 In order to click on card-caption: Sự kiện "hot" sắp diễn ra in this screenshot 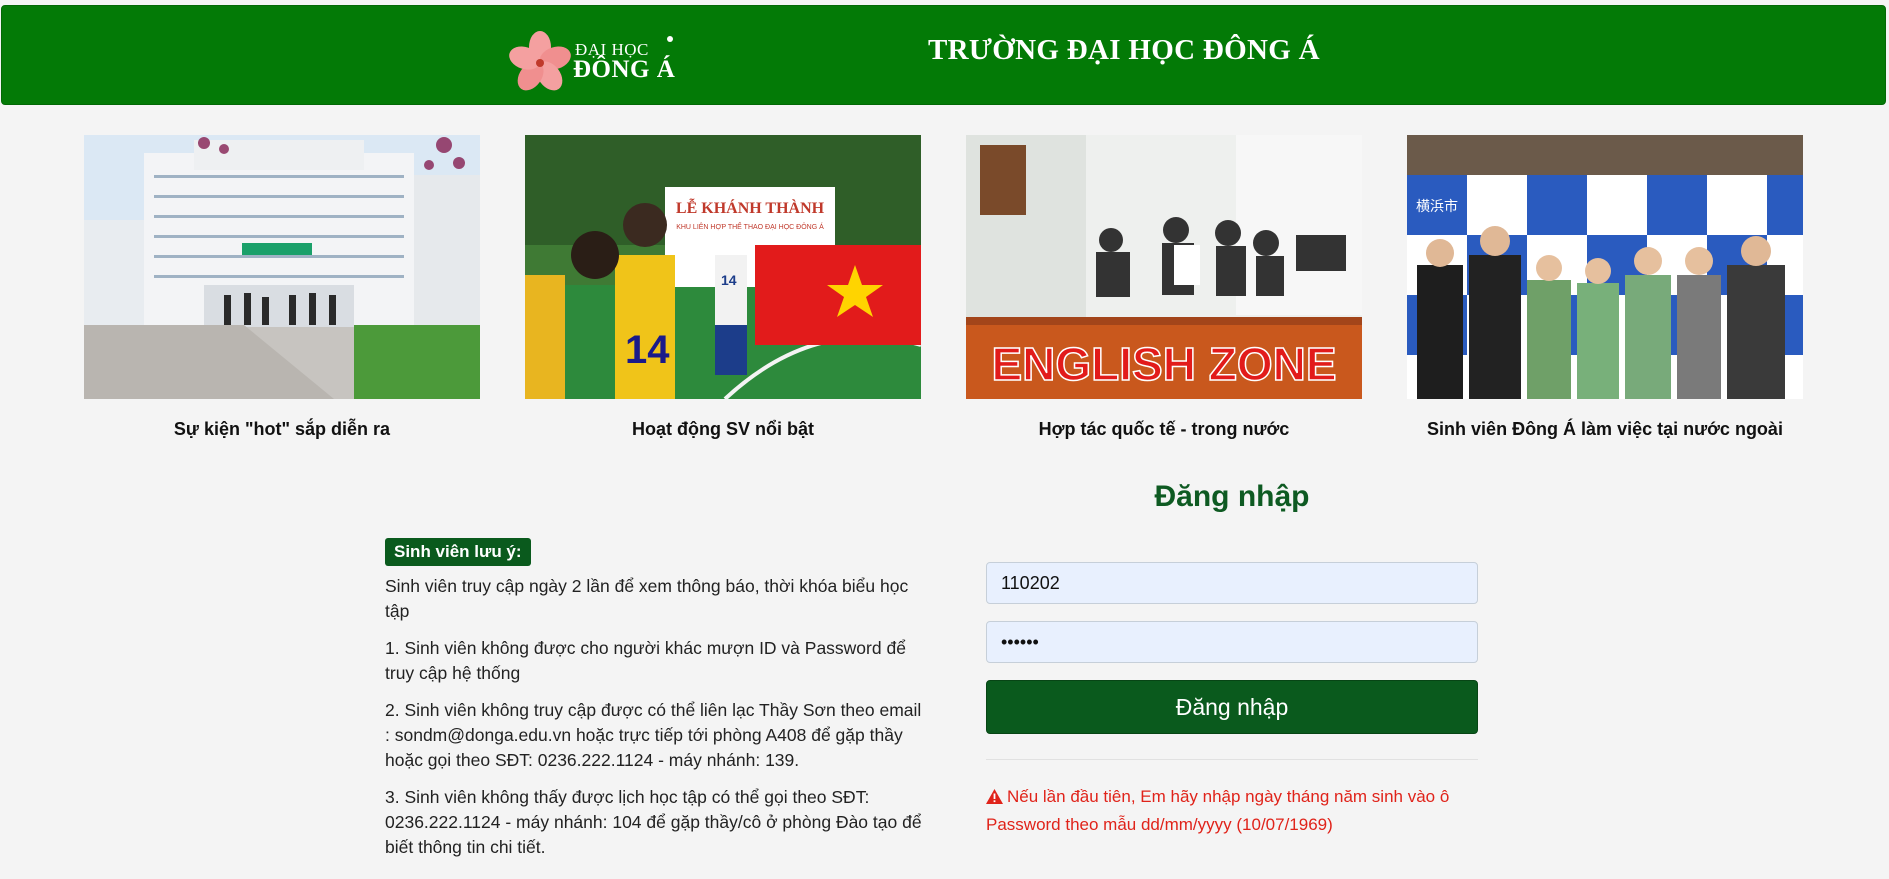, I will do `click(282, 429)`.